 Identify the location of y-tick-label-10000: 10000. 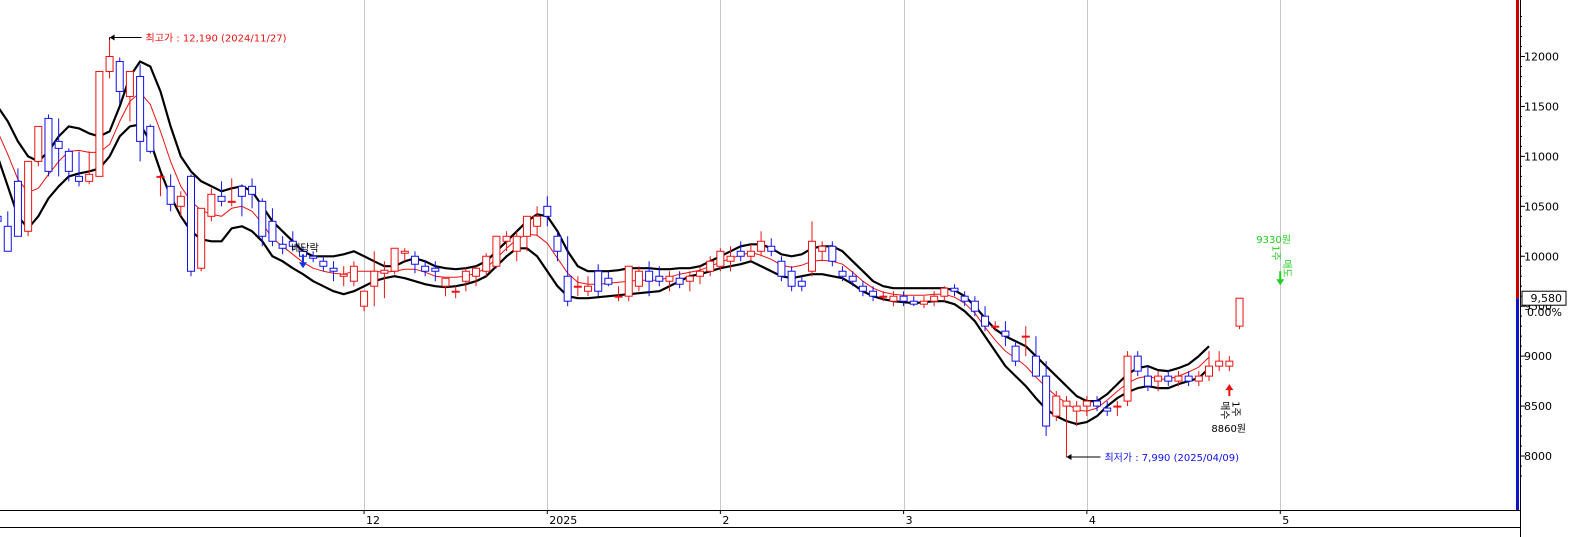
(1541, 256).